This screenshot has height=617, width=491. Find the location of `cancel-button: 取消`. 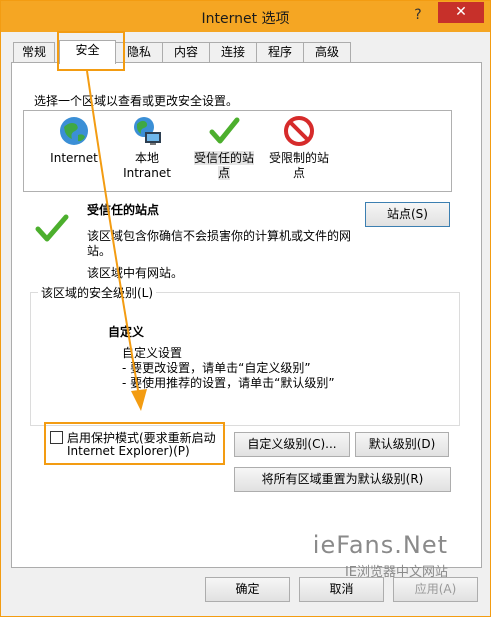

cancel-button: 取消 is located at coordinates (341, 589).